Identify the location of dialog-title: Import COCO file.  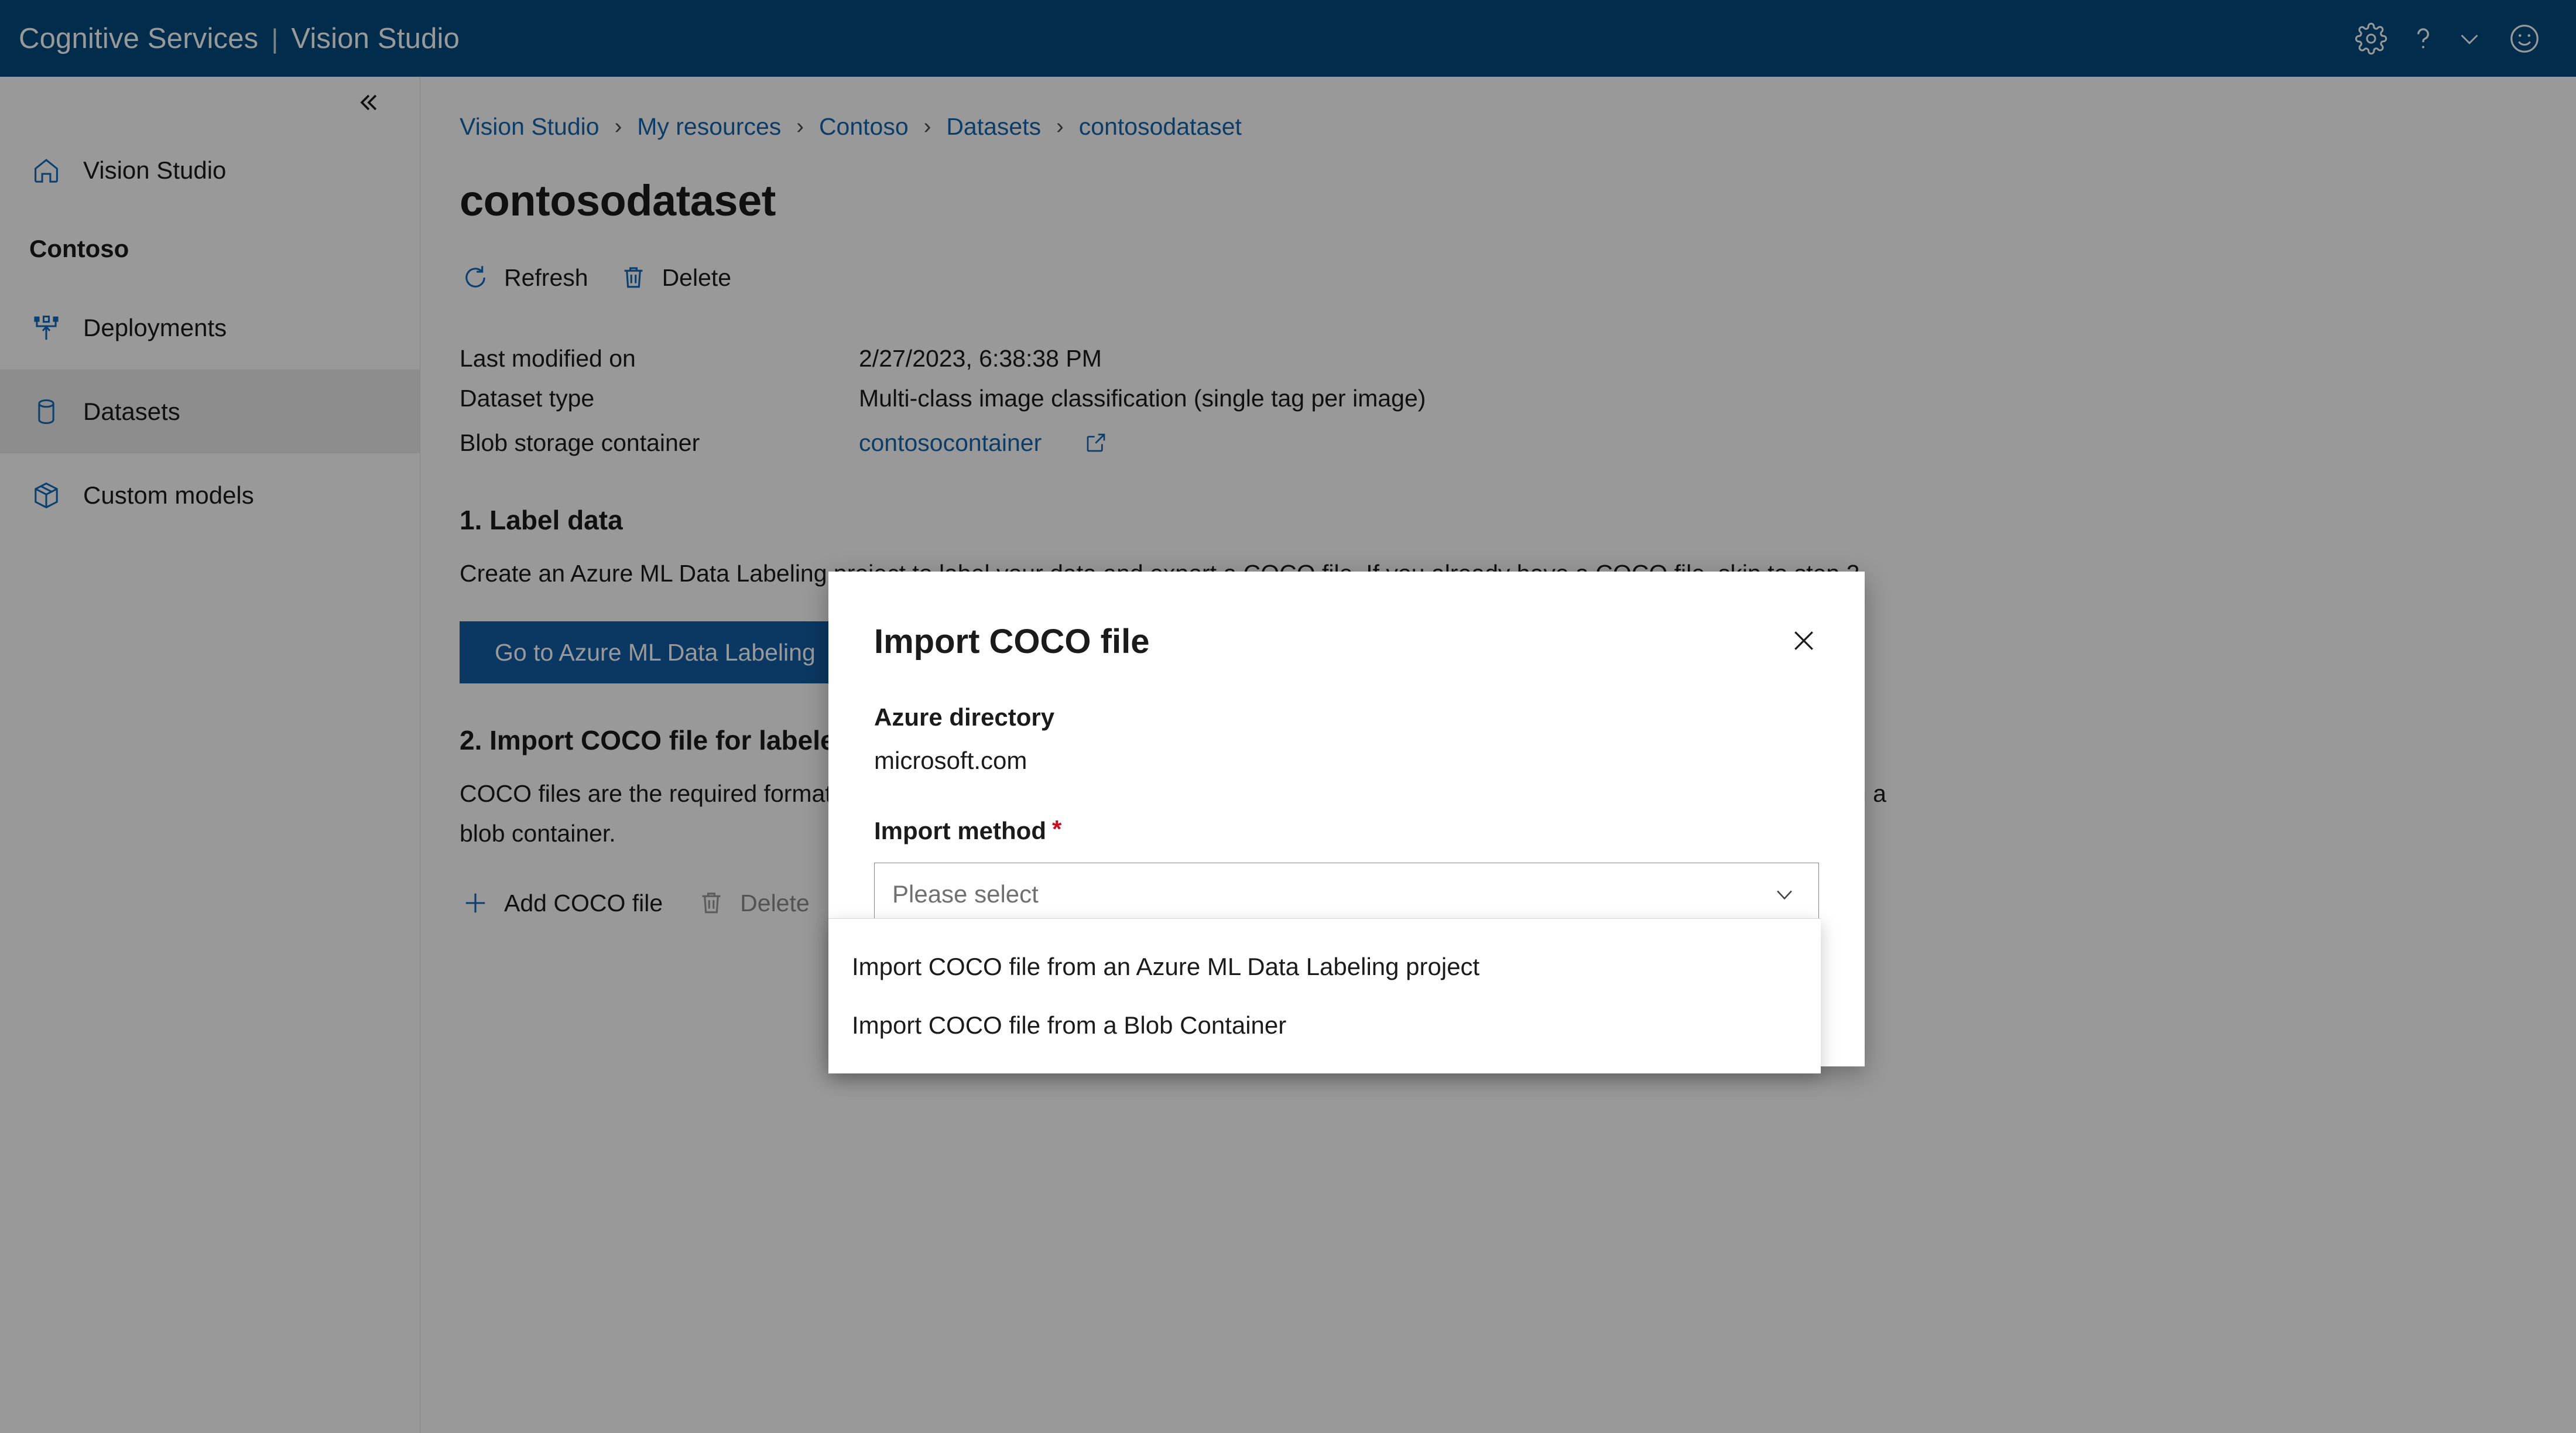
(1012, 642).